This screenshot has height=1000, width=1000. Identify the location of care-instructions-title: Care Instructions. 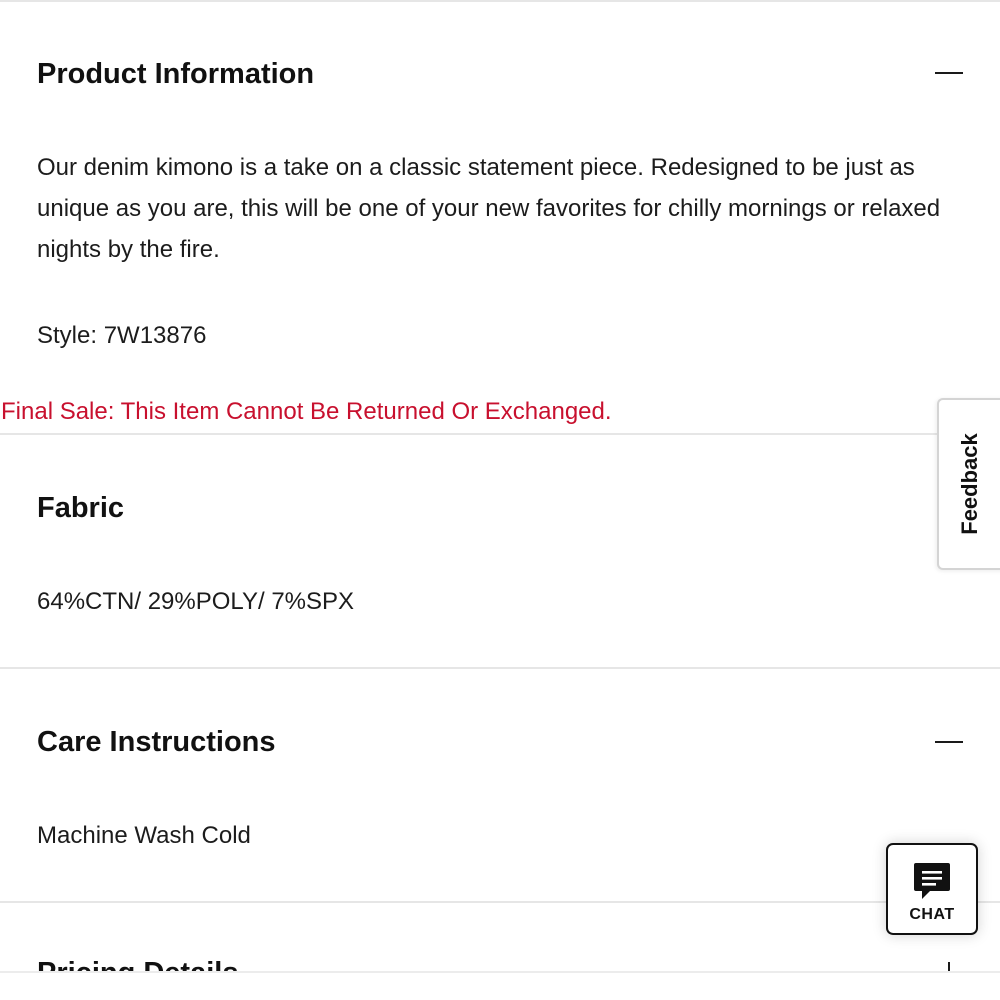
(156, 742).